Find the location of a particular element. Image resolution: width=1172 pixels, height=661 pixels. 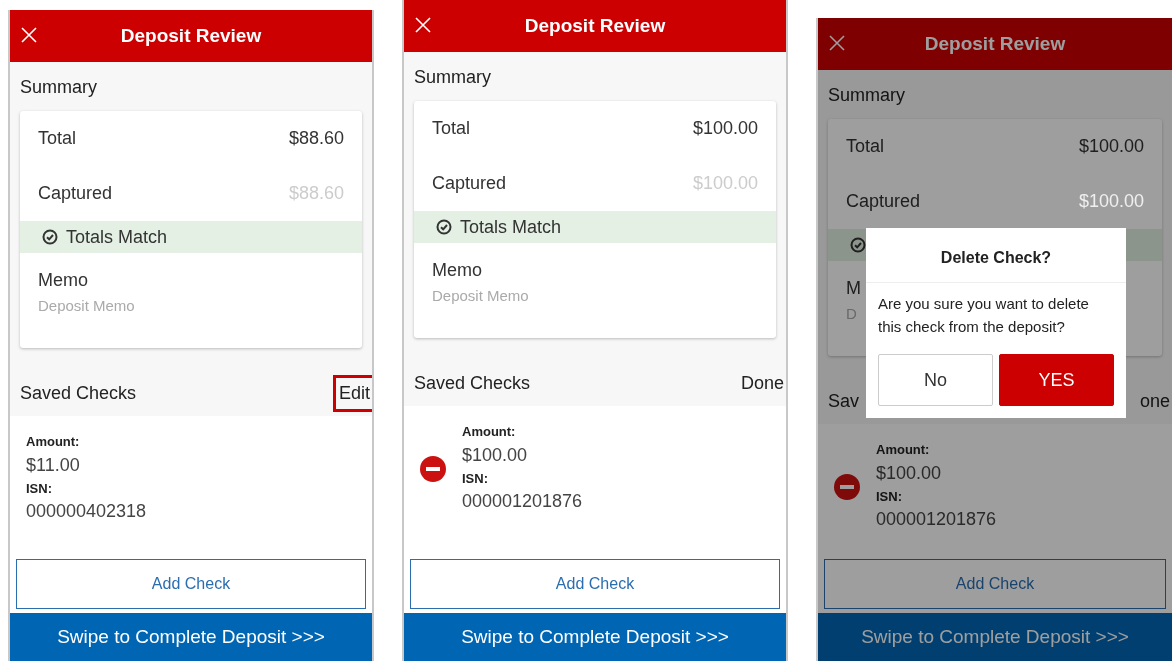

memo-label: M is located at coordinates (854, 288).